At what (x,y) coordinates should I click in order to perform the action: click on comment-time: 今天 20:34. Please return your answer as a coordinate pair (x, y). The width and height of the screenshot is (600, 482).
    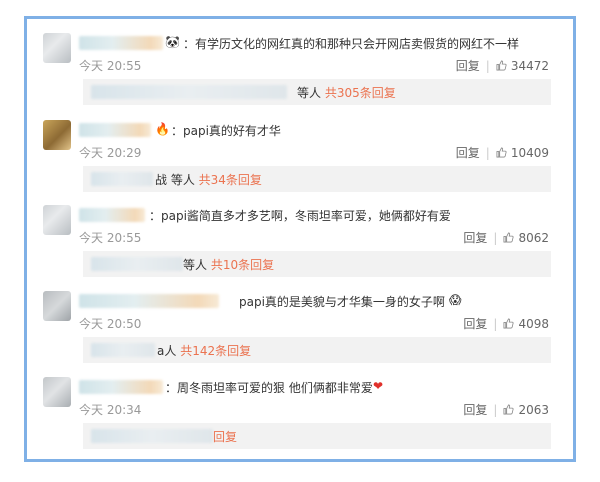
    Looking at the image, I should click on (110, 410).